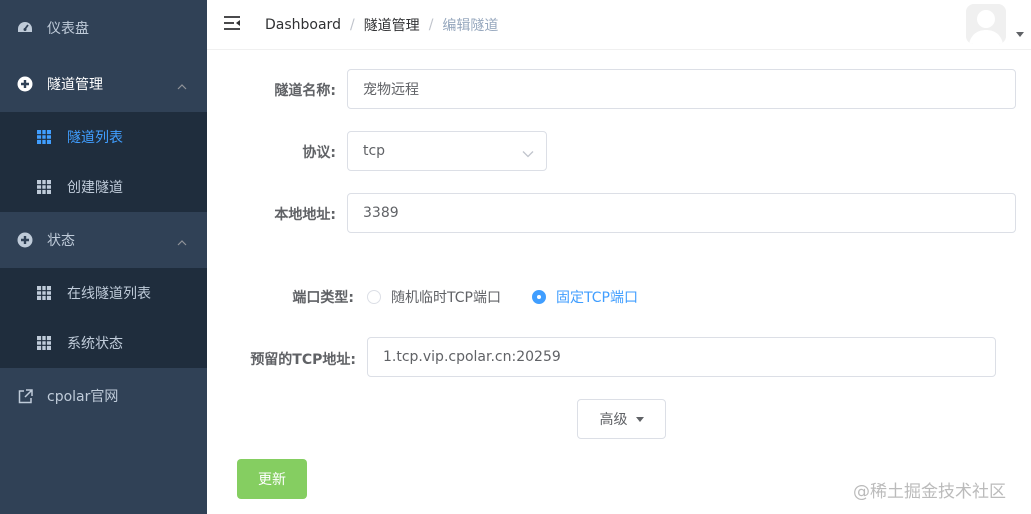 The width and height of the screenshot is (1031, 514). I want to click on sidebar-item-label: 在线隧道列表, so click(109, 294).